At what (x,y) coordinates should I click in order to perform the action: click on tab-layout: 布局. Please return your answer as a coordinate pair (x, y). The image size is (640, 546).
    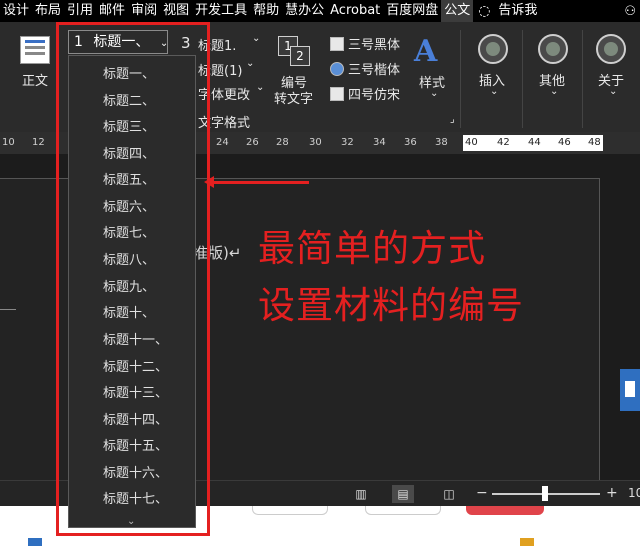
    Looking at the image, I should click on (48, 11).